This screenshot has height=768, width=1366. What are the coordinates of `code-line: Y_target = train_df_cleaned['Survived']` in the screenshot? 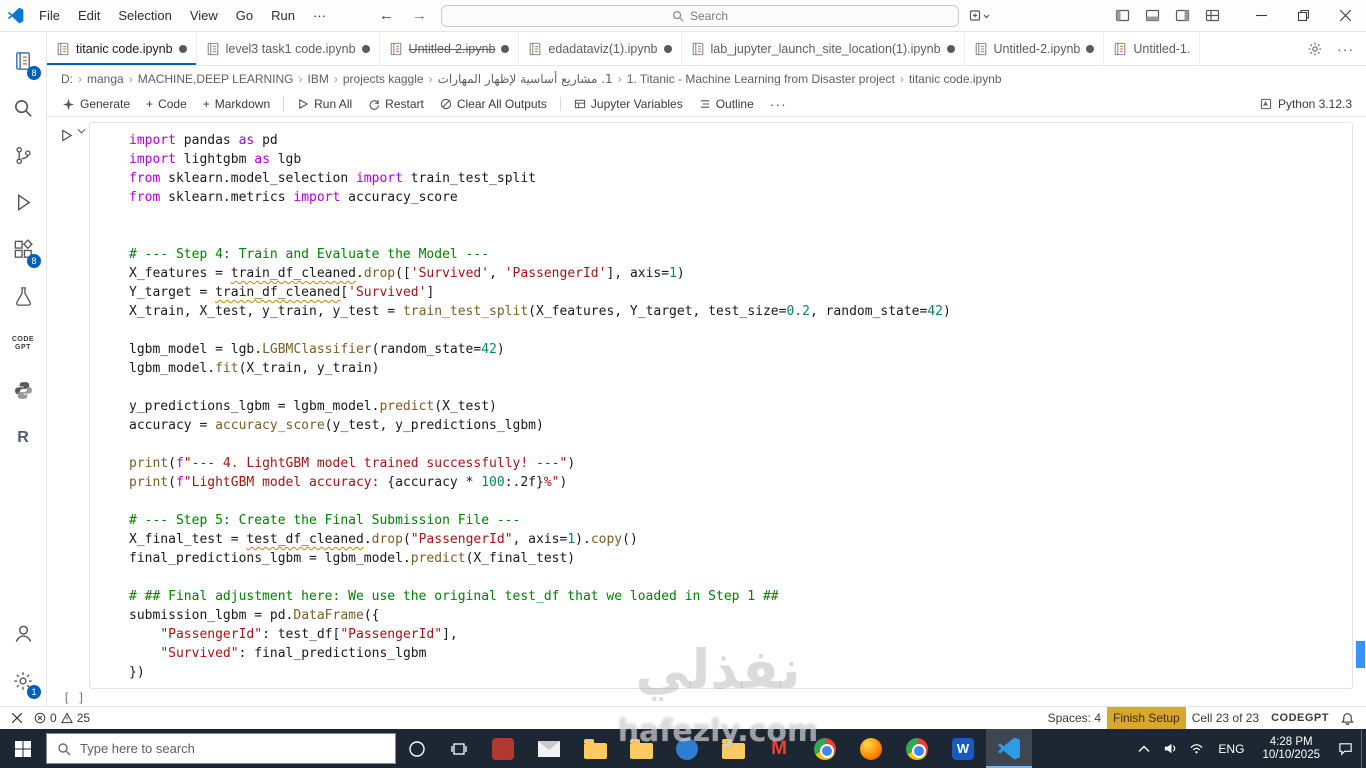 It's located at (736, 292).